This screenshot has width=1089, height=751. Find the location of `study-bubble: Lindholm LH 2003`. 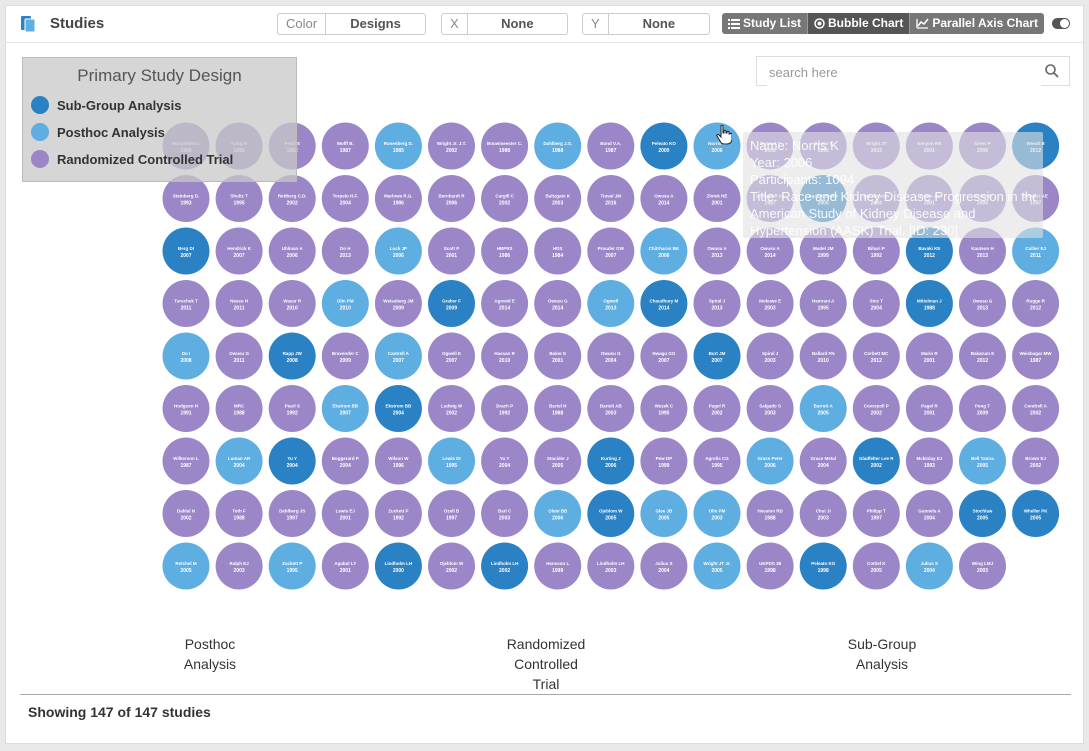

study-bubble: Lindholm LH 2003 is located at coordinates (611, 566).